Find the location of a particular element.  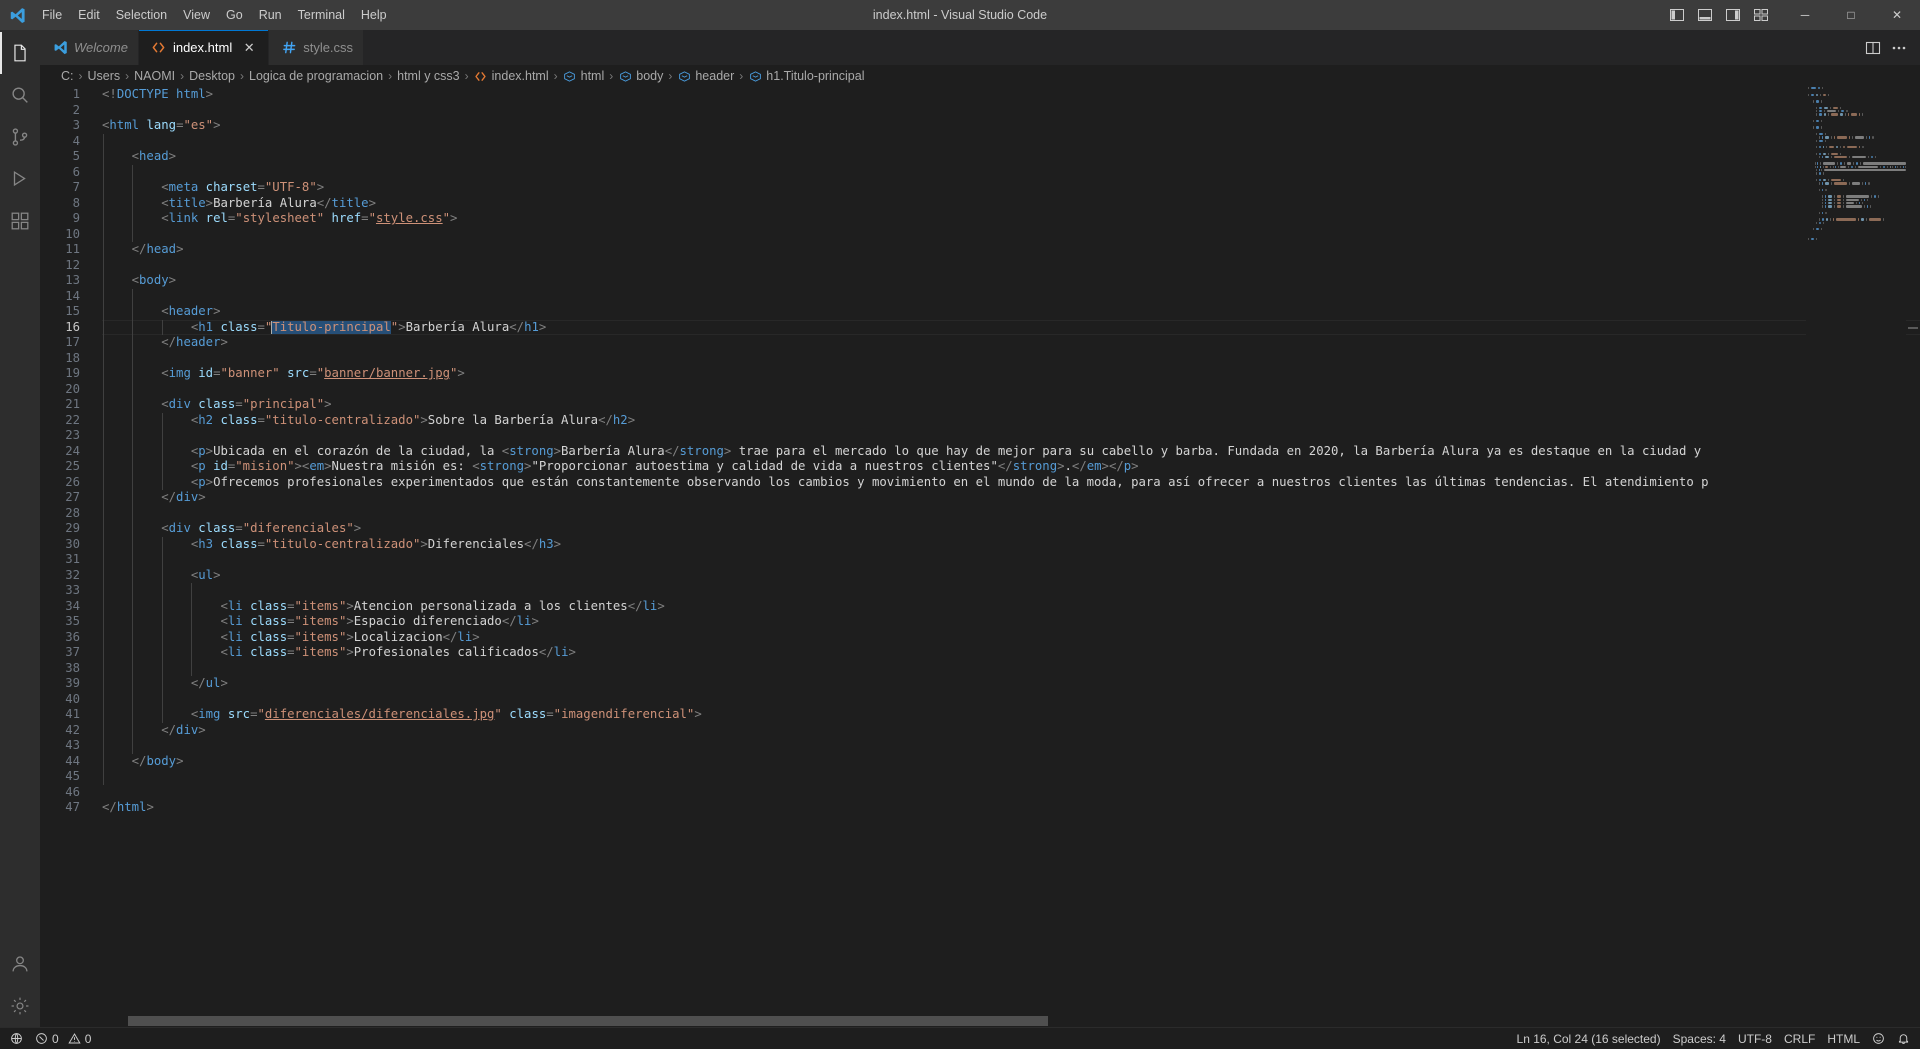

code-line-text: <li class="items">Localizacion</li> is located at coordinates (1011, 637).